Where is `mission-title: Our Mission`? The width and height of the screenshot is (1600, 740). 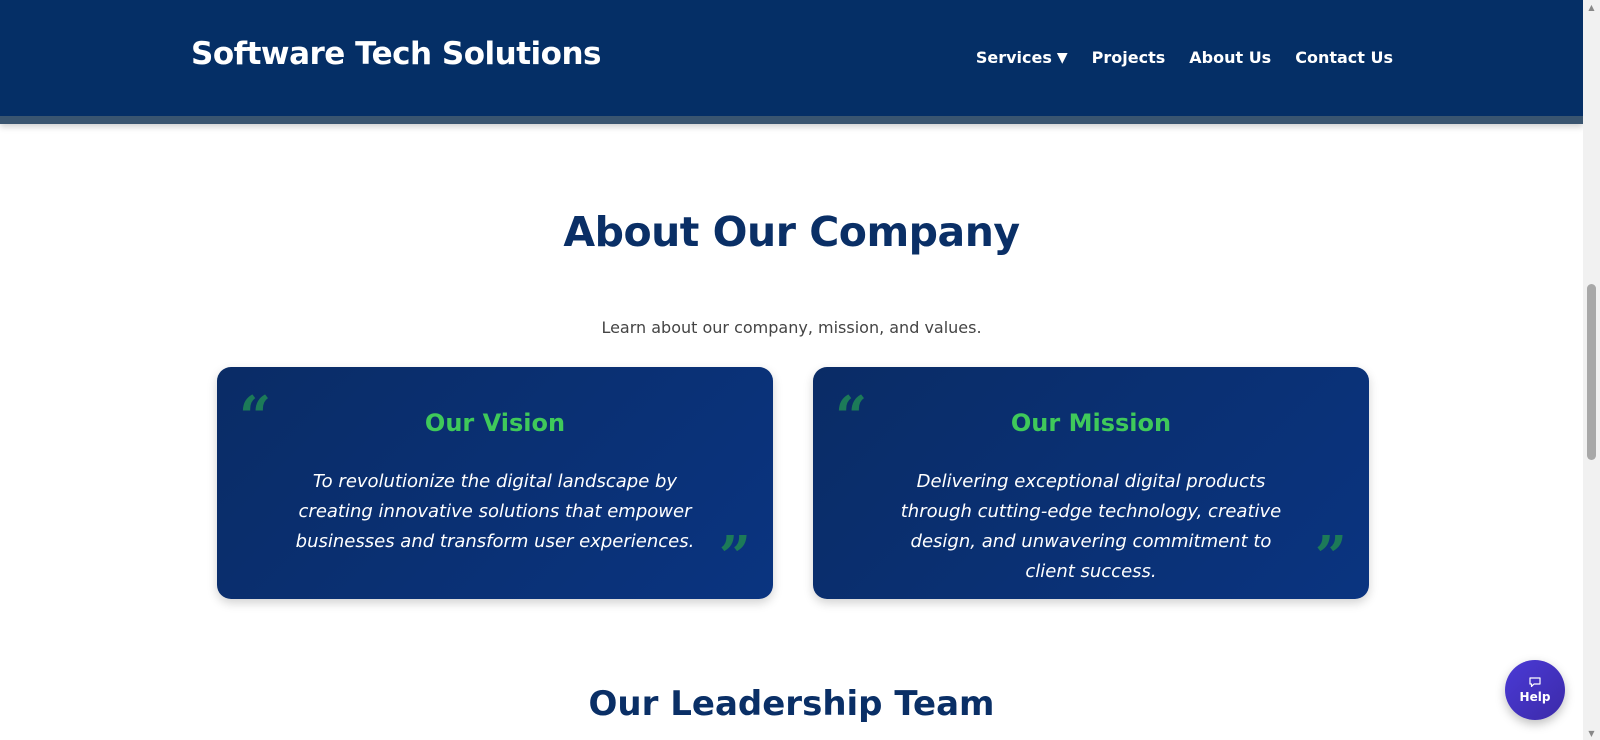 mission-title: Our Mission is located at coordinates (1091, 423).